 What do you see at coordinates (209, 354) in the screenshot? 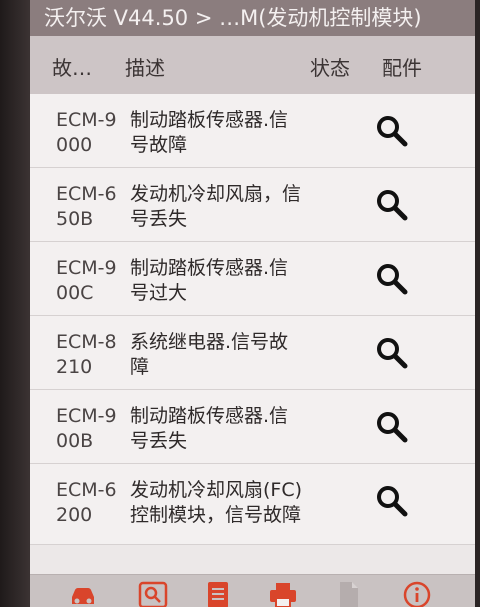
I see `fault-description: 系统继电器.信号故障` at bounding box center [209, 354].